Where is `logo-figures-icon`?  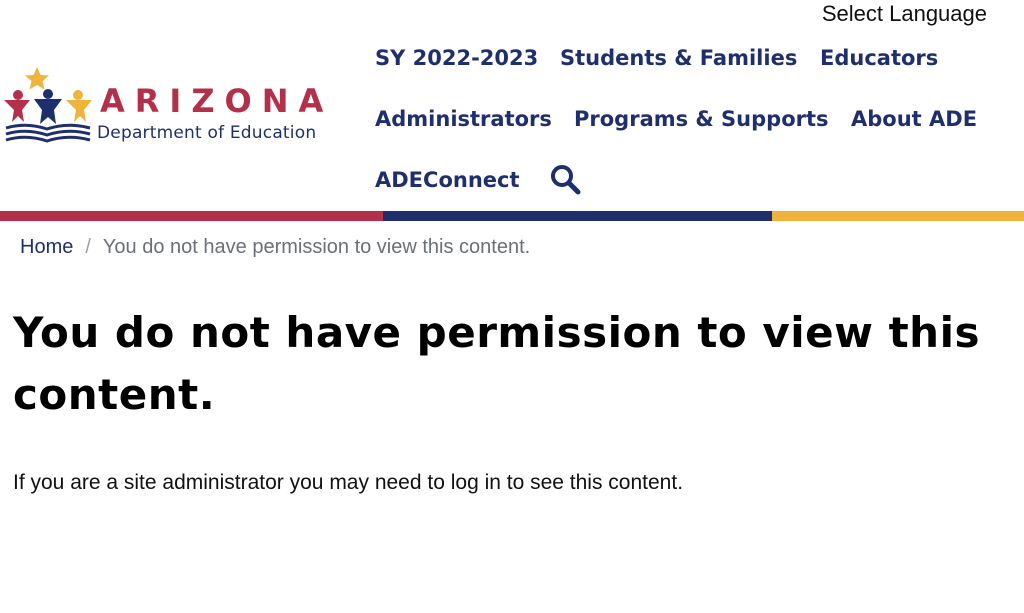
logo-figures-icon is located at coordinates (48, 105).